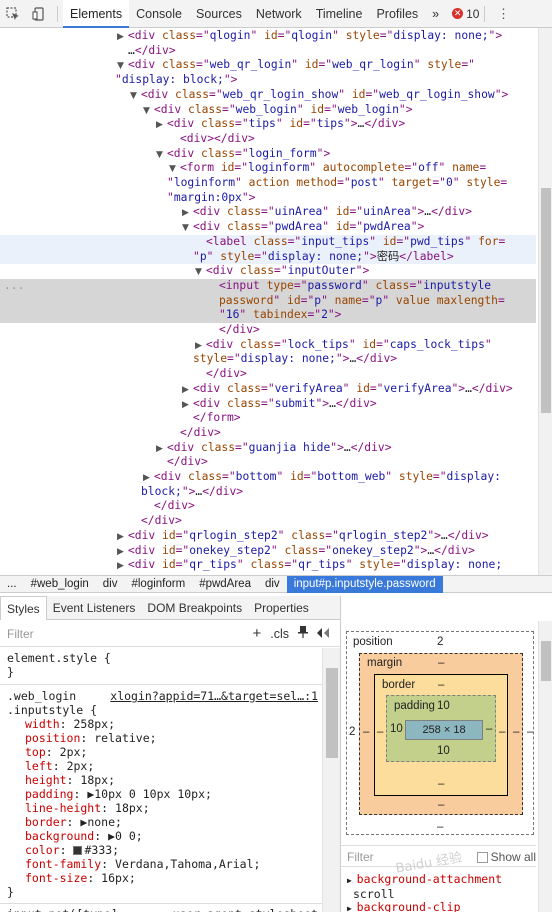 Image resolution: width=552 pixels, height=912 pixels. I want to click on tab-profiles: Profiles, so click(397, 14).